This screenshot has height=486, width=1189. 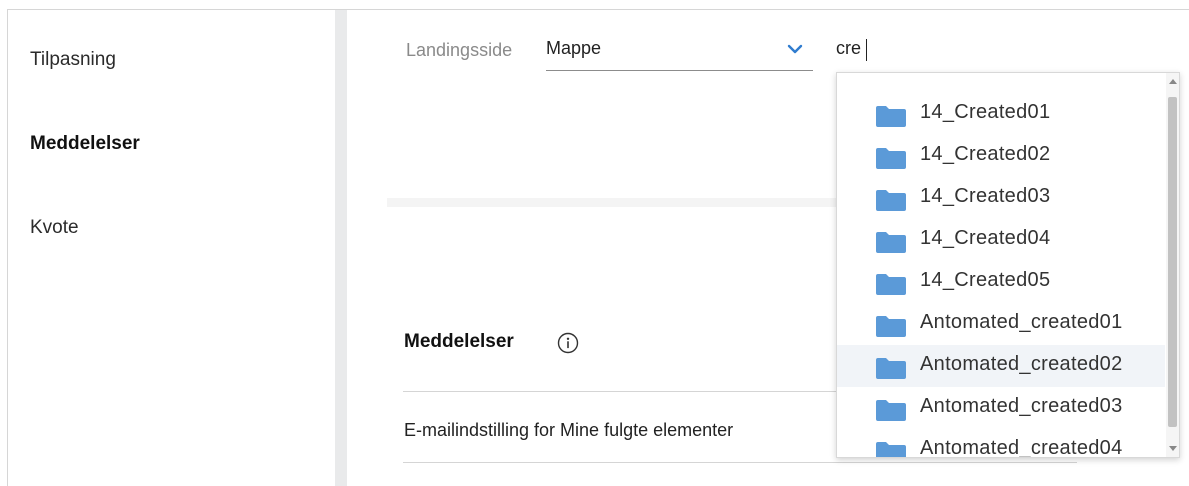 What do you see at coordinates (574, 48) in the screenshot?
I see `landing-page-select-value: Mappe` at bounding box center [574, 48].